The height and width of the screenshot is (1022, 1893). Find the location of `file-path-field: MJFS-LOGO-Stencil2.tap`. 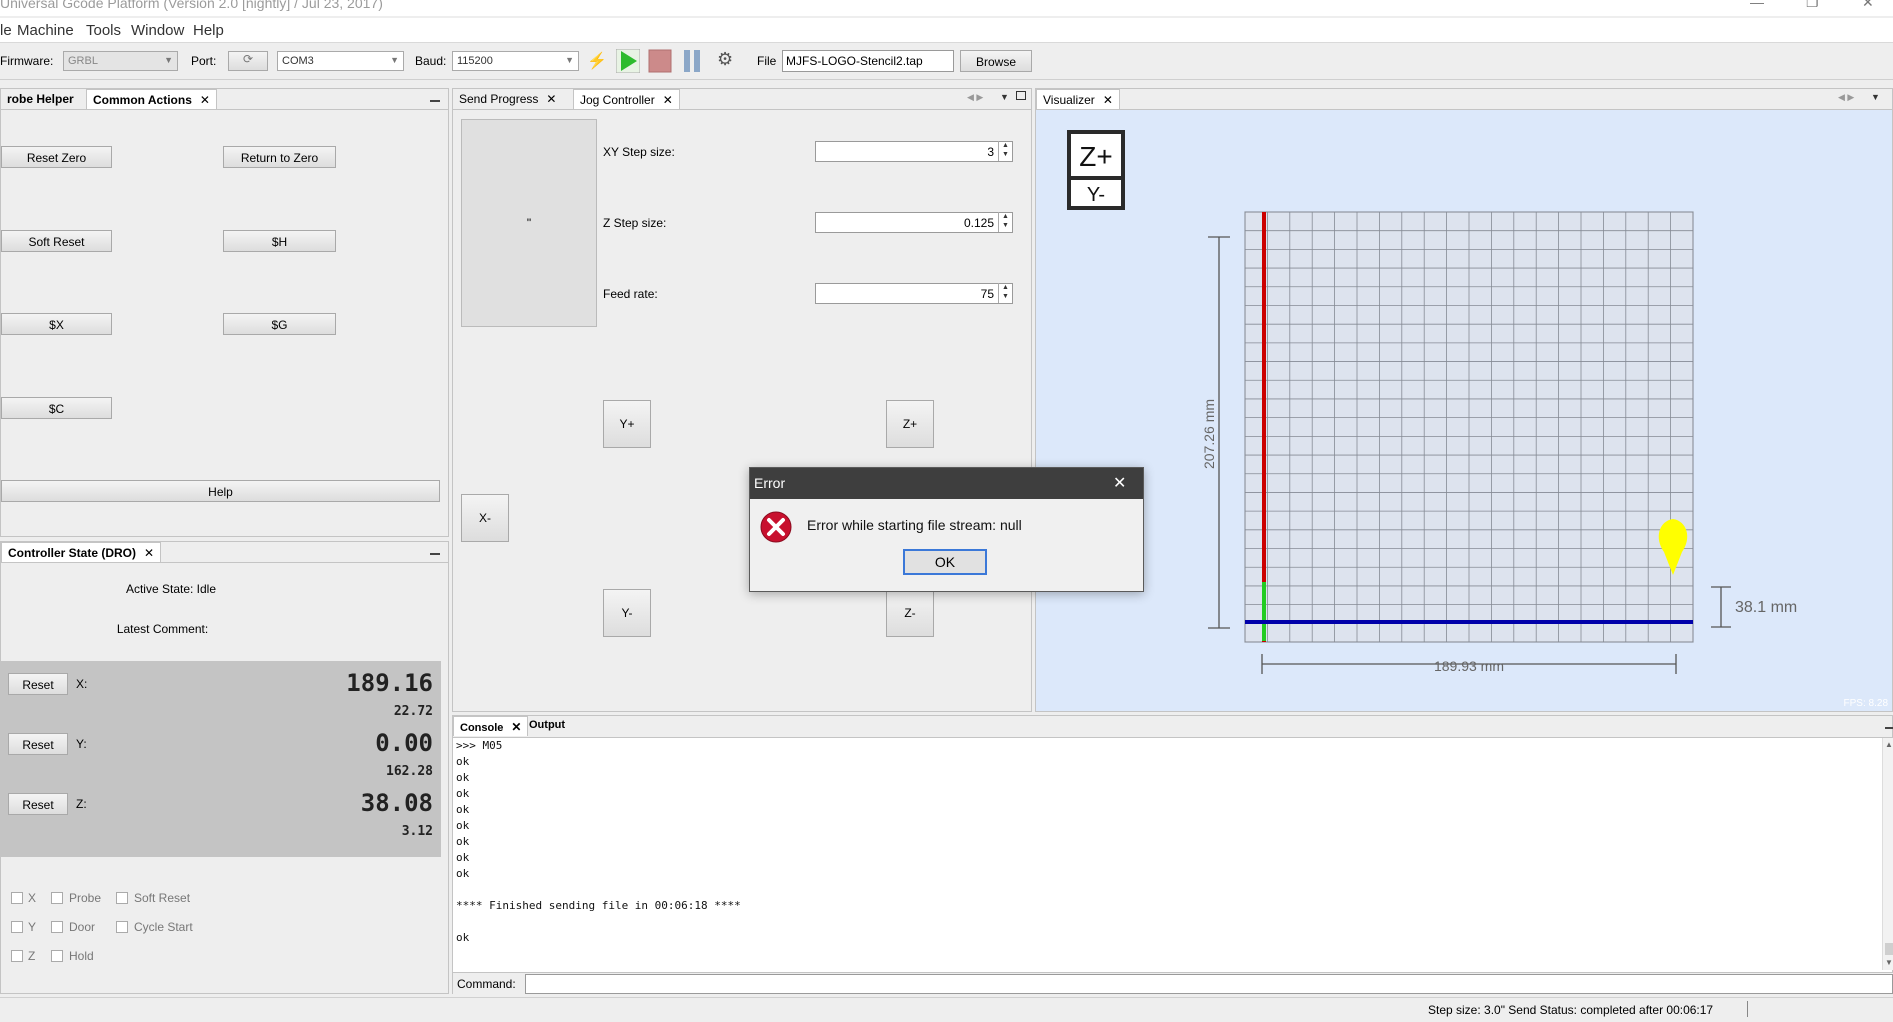

file-path-field: MJFS-LOGO-Stencil2.tap is located at coordinates (868, 61).